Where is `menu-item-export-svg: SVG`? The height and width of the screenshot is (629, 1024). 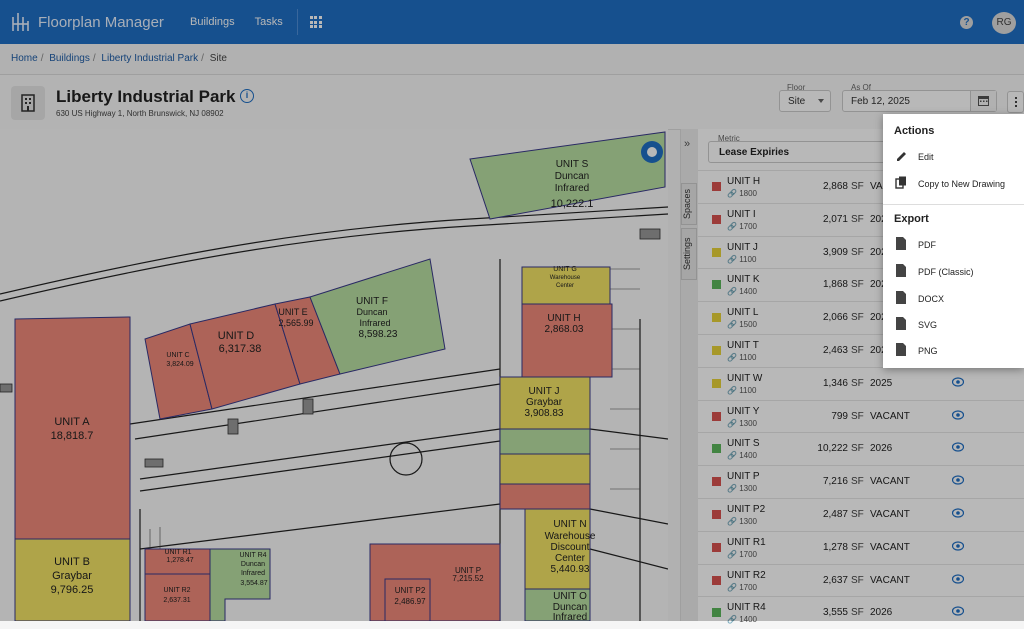 menu-item-export-svg: SVG is located at coordinates (927, 325).